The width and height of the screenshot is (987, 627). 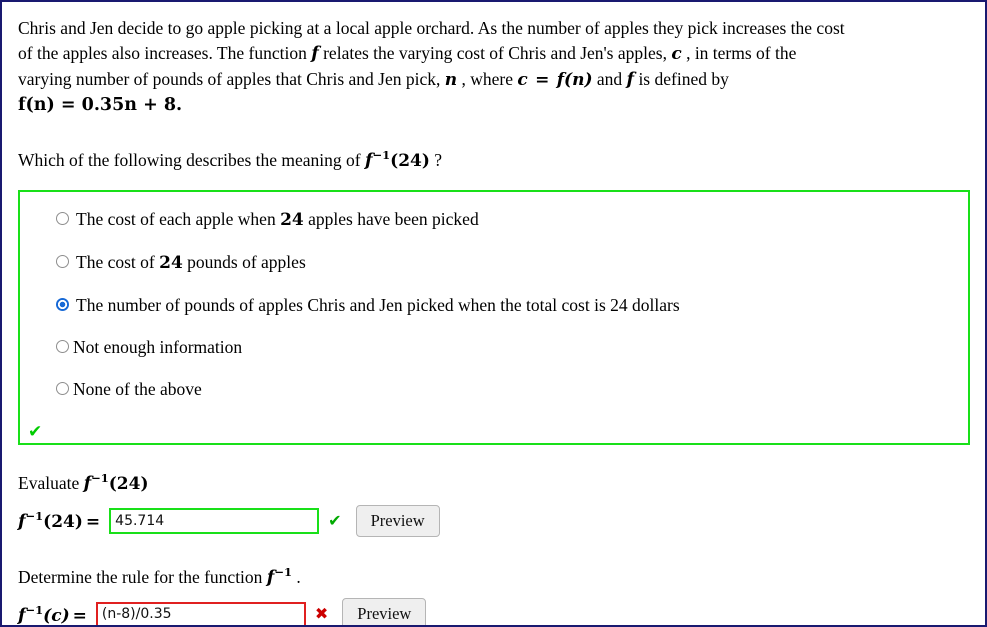 I want to click on math-inverse-exponent-evaluate: −1, so click(x=100, y=477).